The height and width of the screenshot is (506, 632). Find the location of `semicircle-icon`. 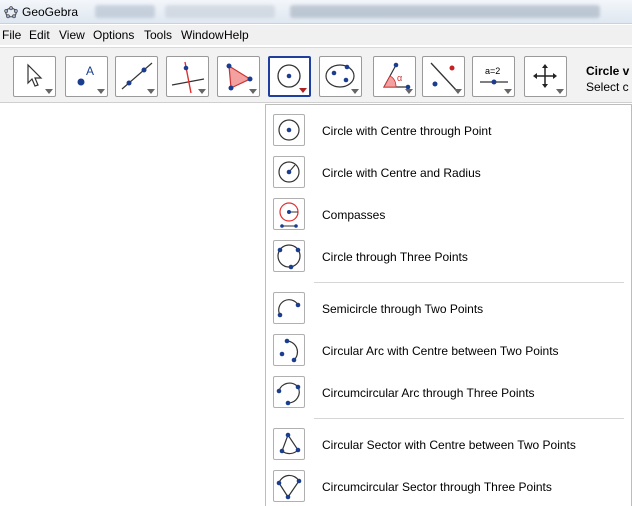

semicircle-icon is located at coordinates (289, 308).